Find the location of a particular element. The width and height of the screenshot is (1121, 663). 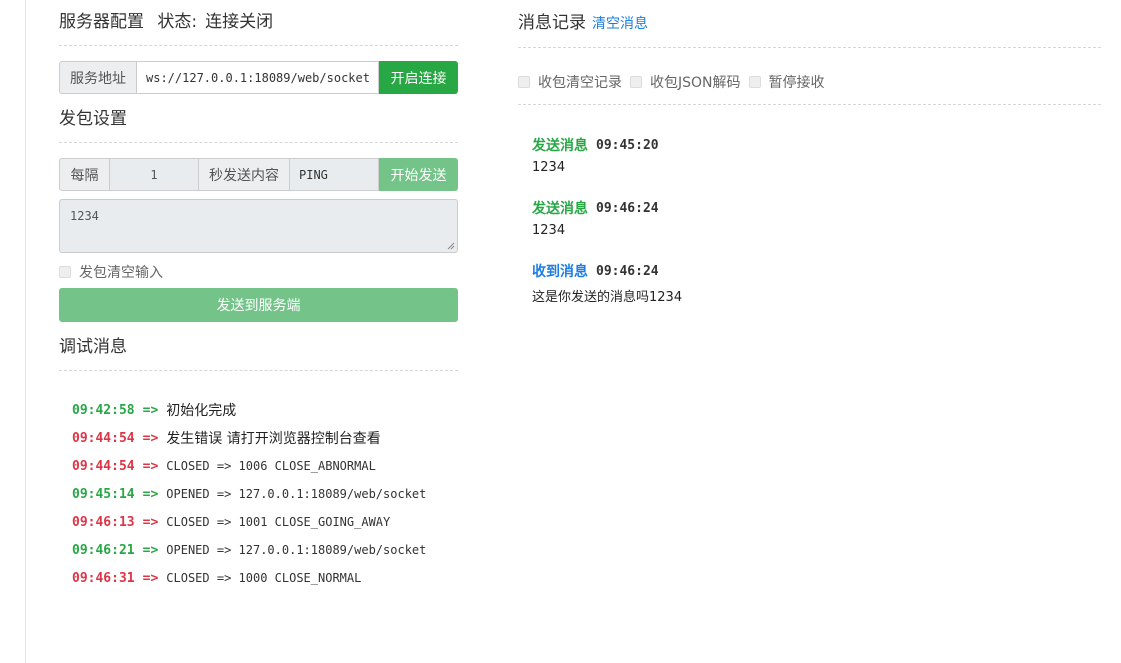

record-options: 收包清空记录 收包JSON解码 暂停接收 is located at coordinates (675, 82).